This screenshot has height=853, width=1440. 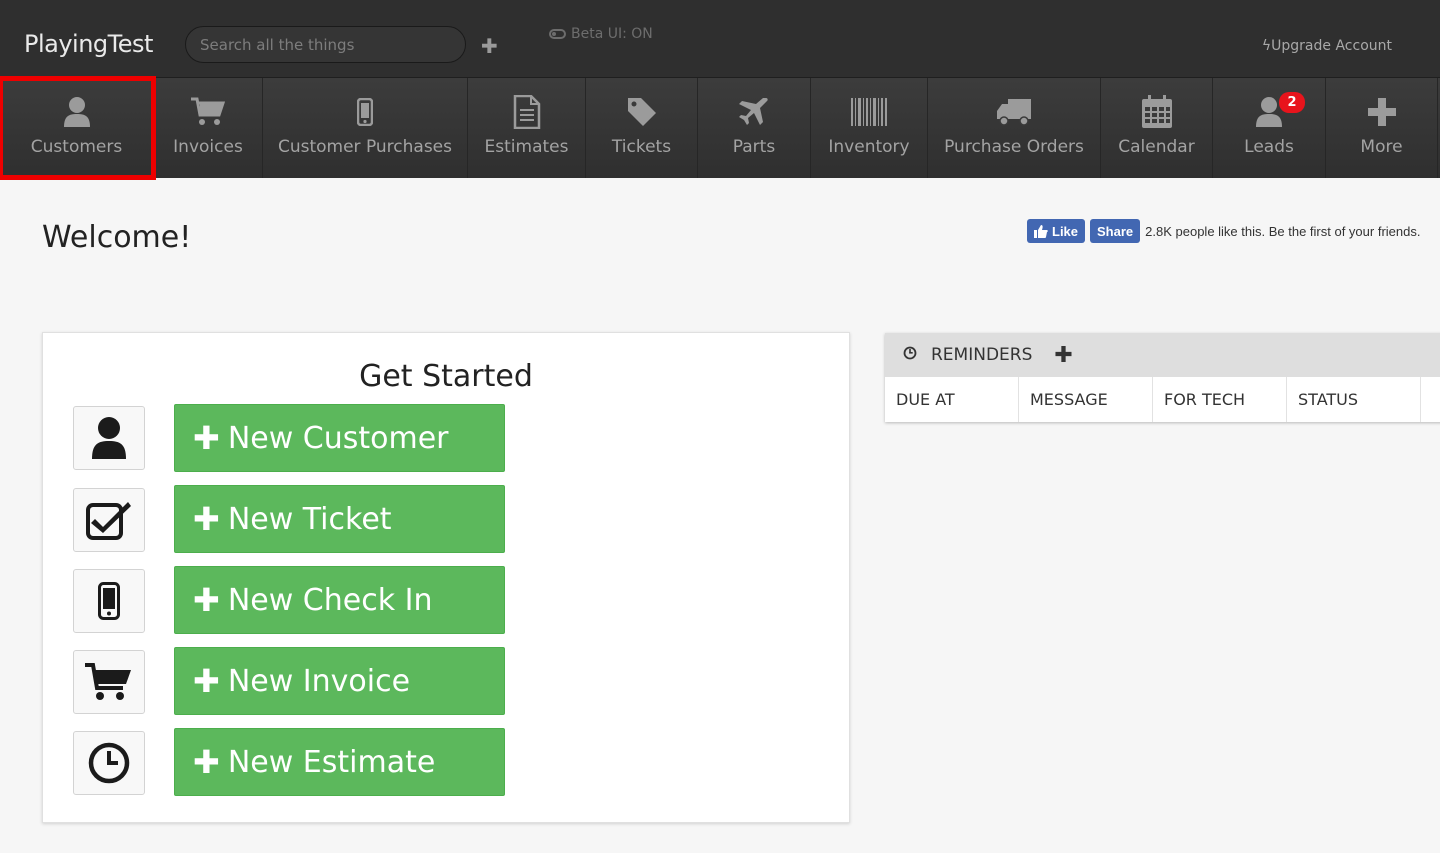 I want to click on nav-item-parts: Parts, so click(x=754, y=128).